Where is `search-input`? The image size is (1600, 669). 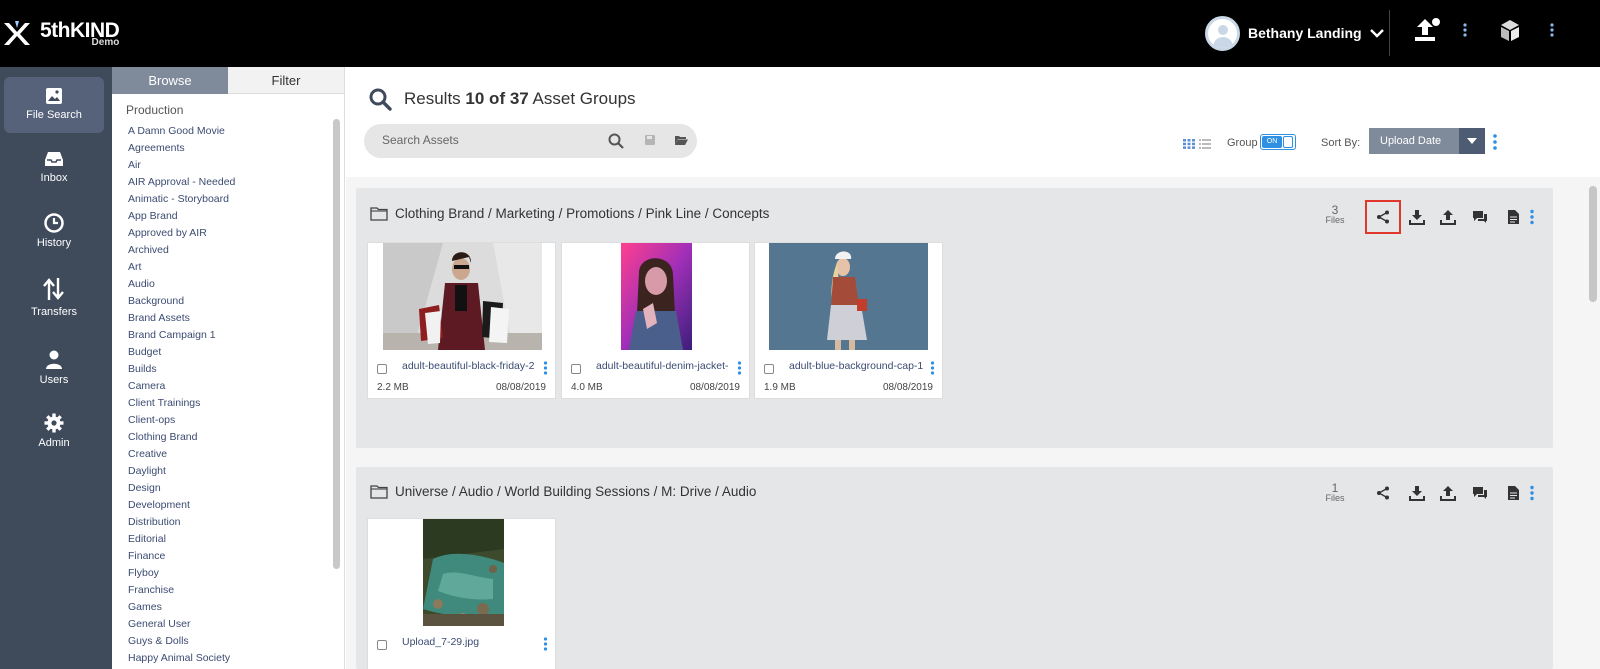
search-input is located at coordinates (492, 140).